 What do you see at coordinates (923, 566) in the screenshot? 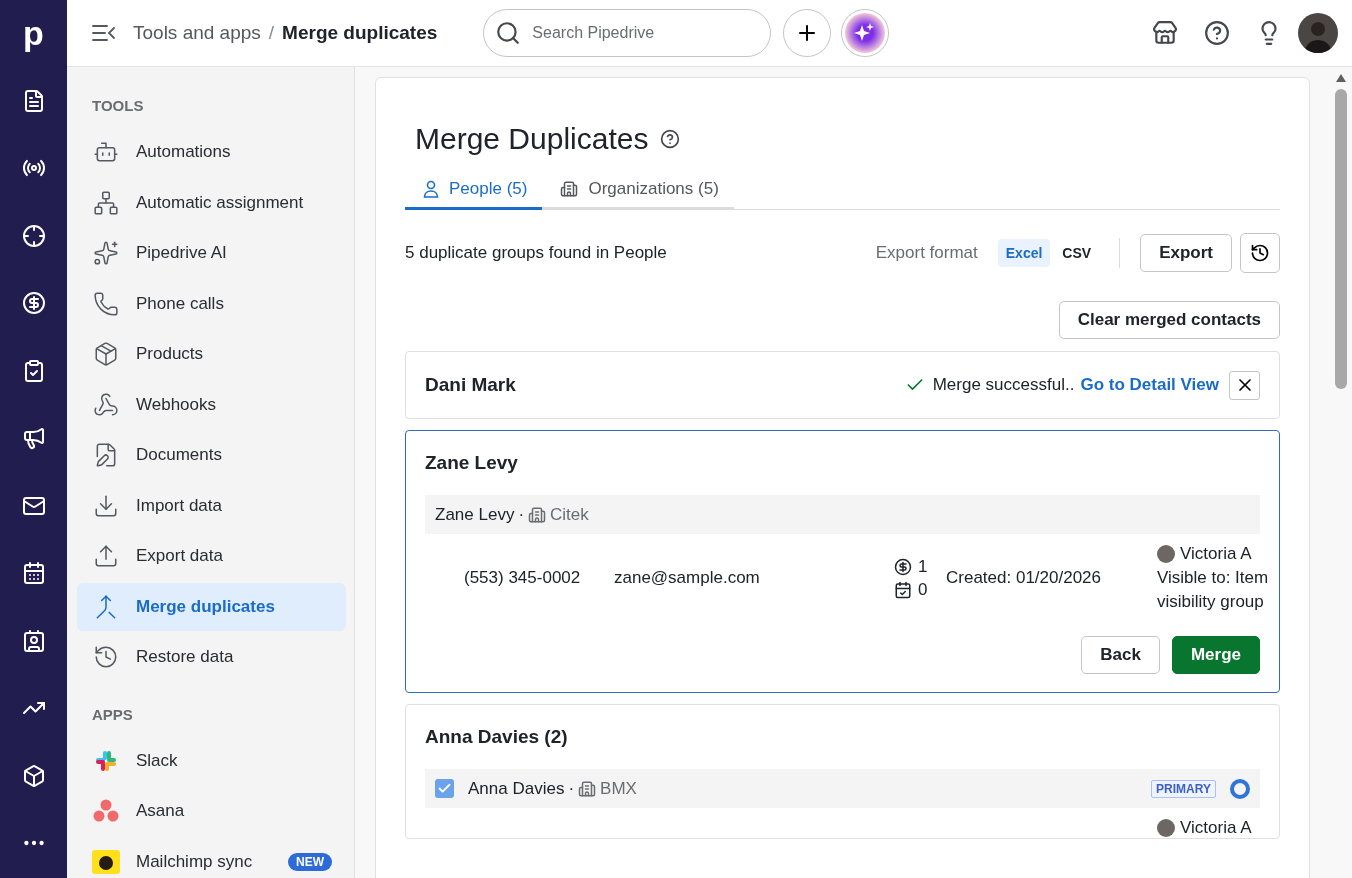
I see `deal-count: 1` at bounding box center [923, 566].